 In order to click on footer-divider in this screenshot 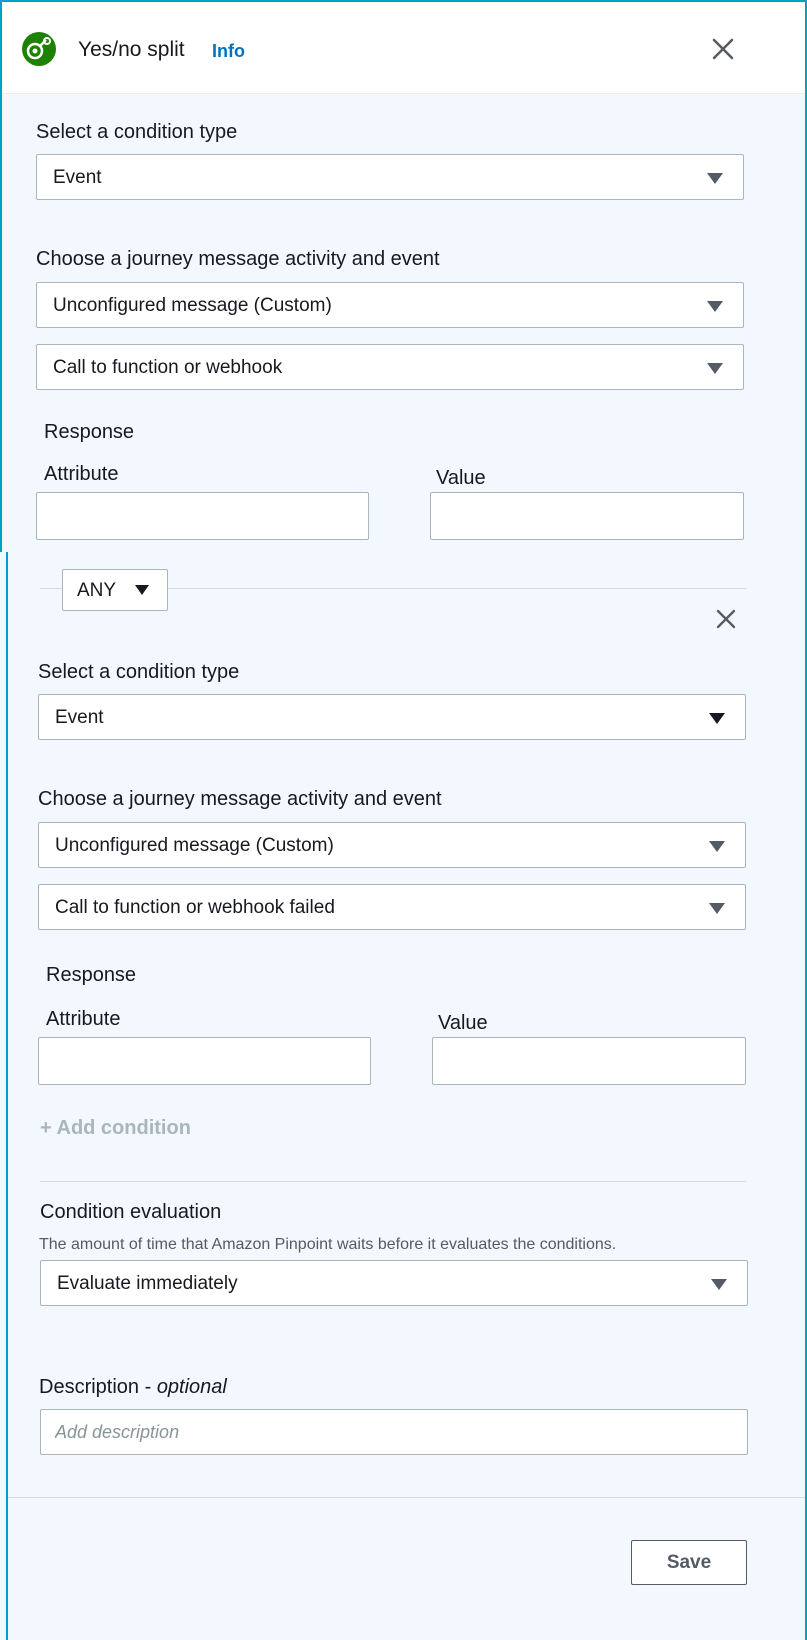, I will do `click(406, 1497)`.